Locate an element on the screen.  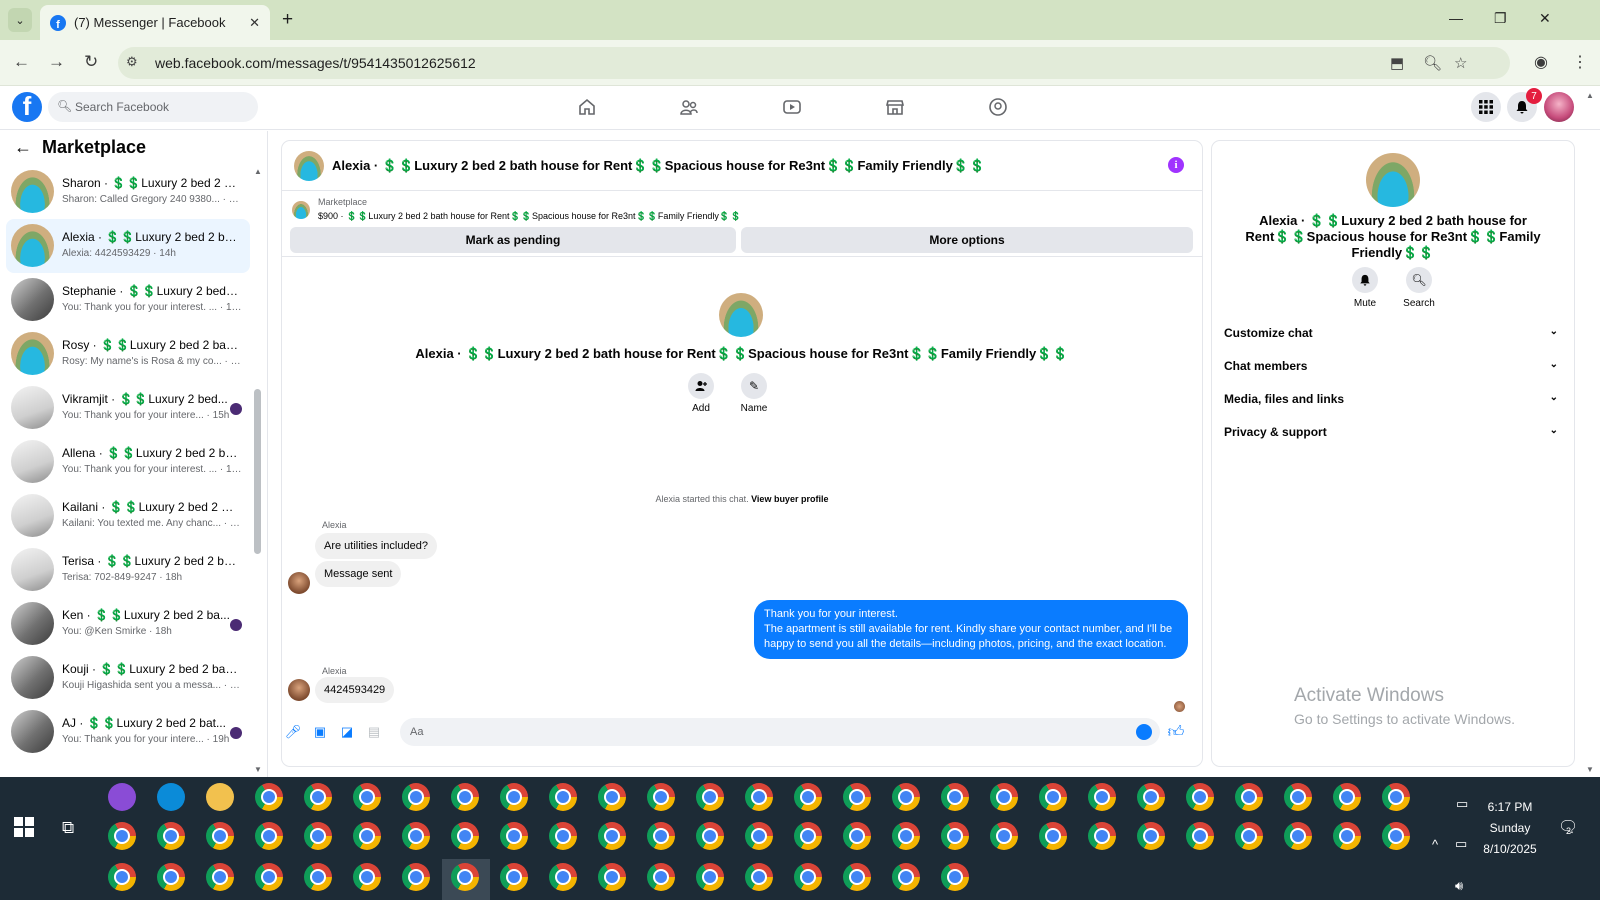
page-scroll-up-arrow: ▲ is located at coordinates (1590, 95).